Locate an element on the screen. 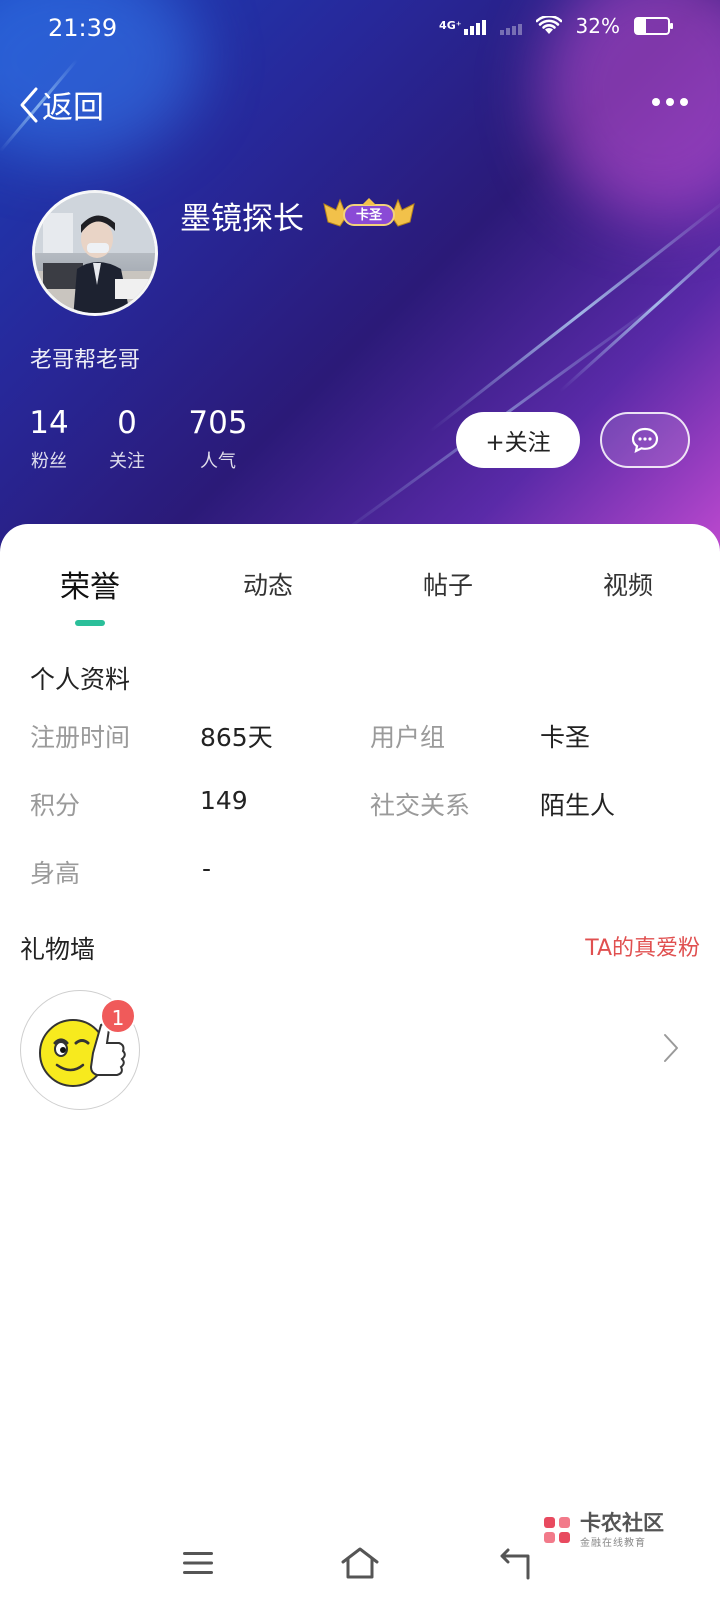 The image size is (720, 1600). tab-bar: 荣誉 动态 帖子 视频 is located at coordinates (360, 596).